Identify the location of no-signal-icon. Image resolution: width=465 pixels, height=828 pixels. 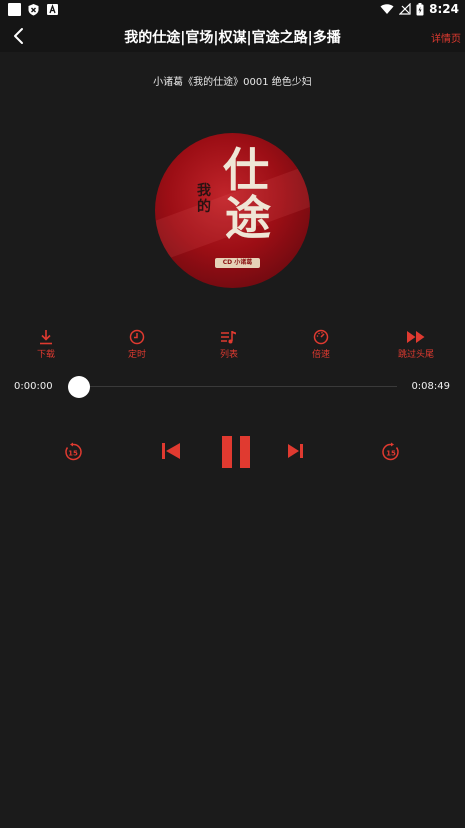
(405, 9).